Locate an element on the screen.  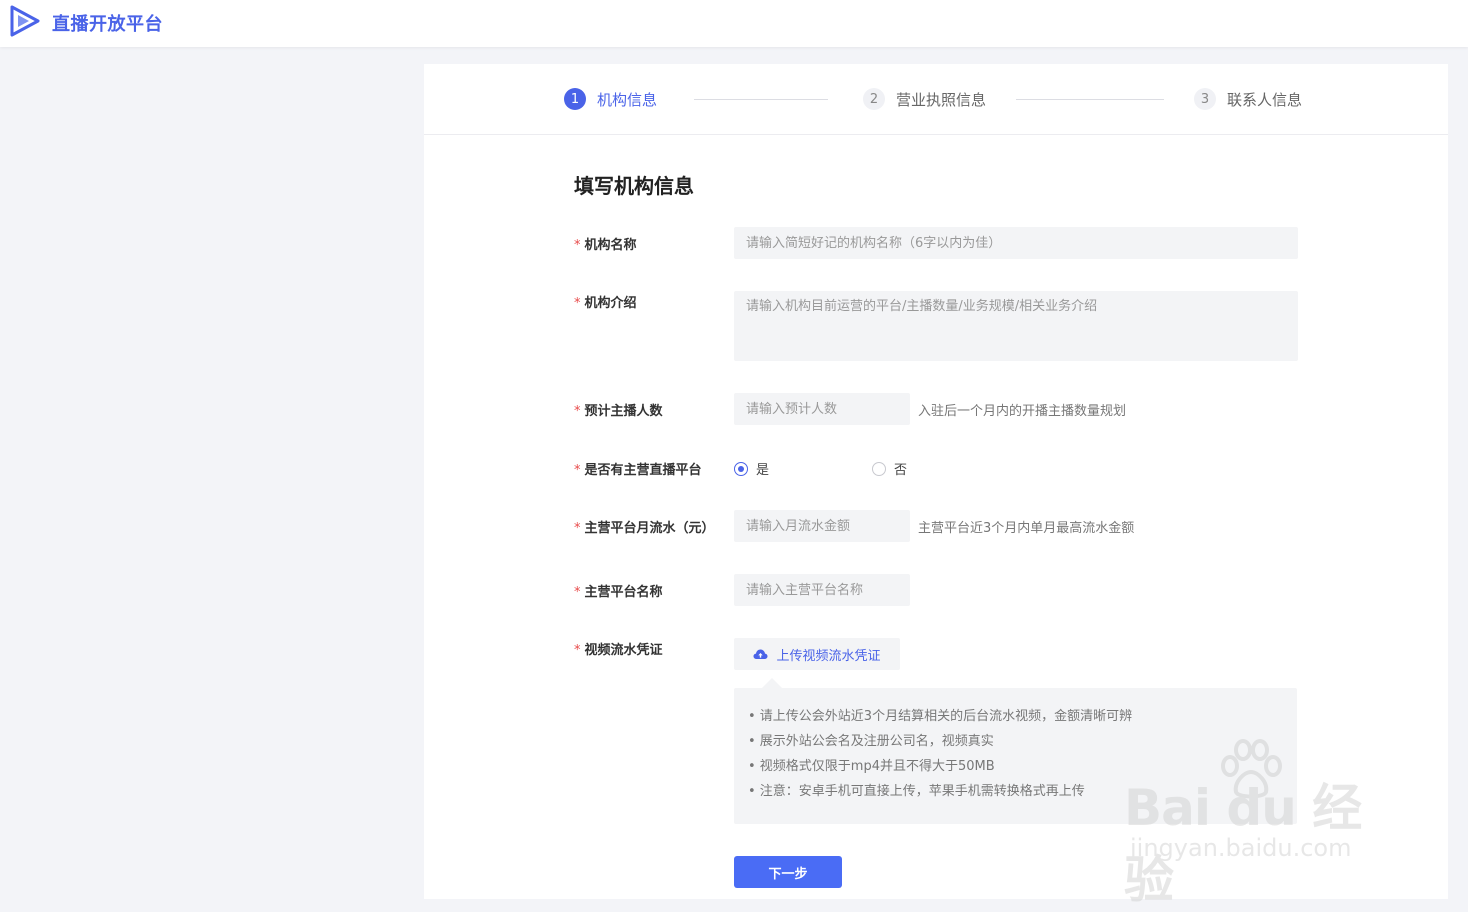
form-title: 填写机构信息 is located at coordinates (634, 186).